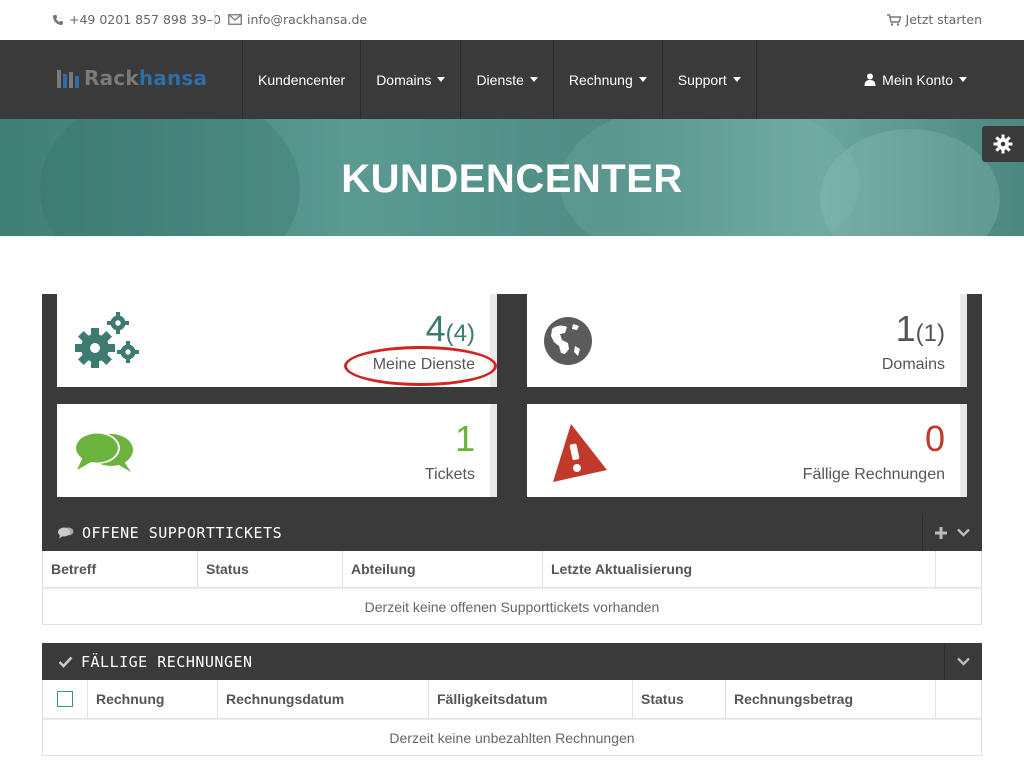  I want to click on domains-count: 1(1), so click(920, 329).